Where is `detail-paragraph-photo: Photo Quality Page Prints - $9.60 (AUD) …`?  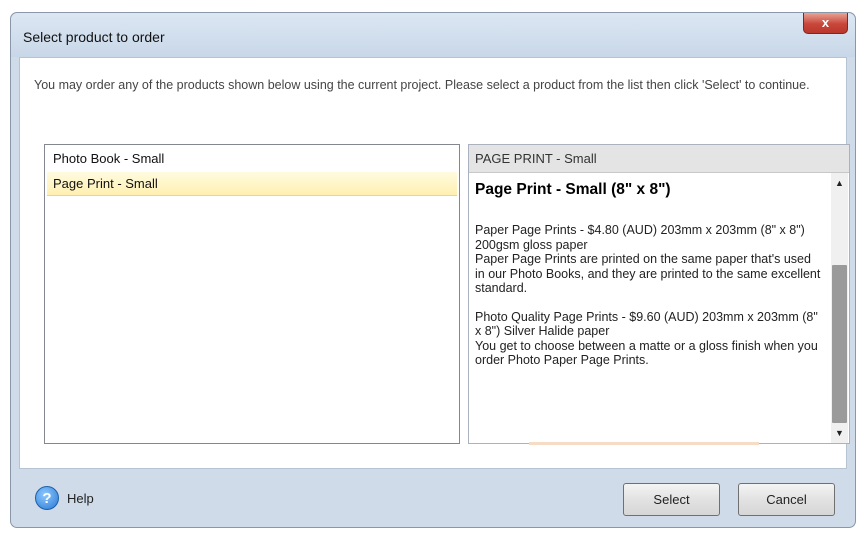 detail-paragraph-photo: Photo Quality Page Prints - $9.60 (AUD) … is located at coordinates (648, 339).